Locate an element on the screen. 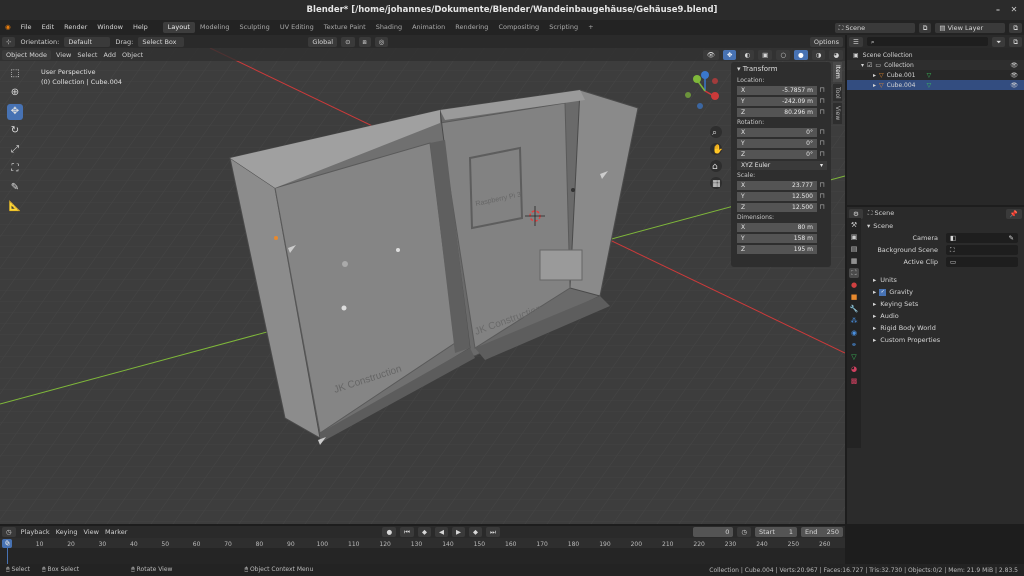 This screenshot has height=576, width=1024. panel-units: ▸ Units is located at coordinates (935, 280).